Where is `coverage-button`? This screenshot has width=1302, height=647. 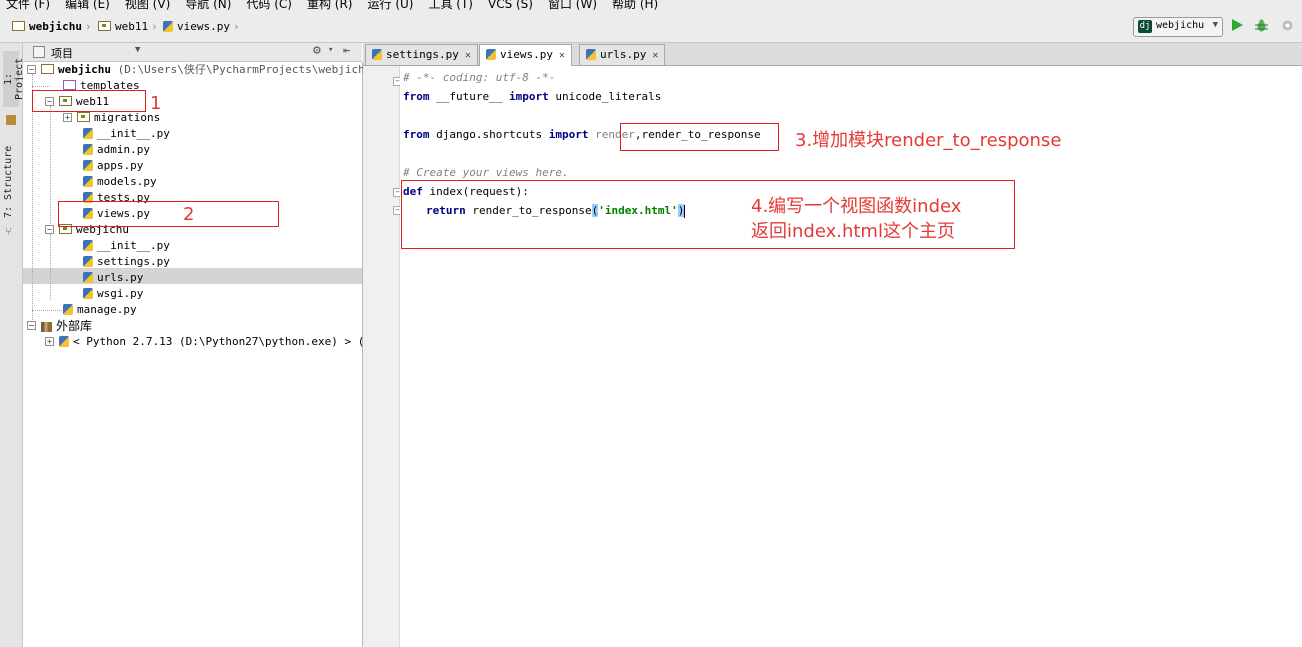
coverage-button is located at coordinates (1287, 26).